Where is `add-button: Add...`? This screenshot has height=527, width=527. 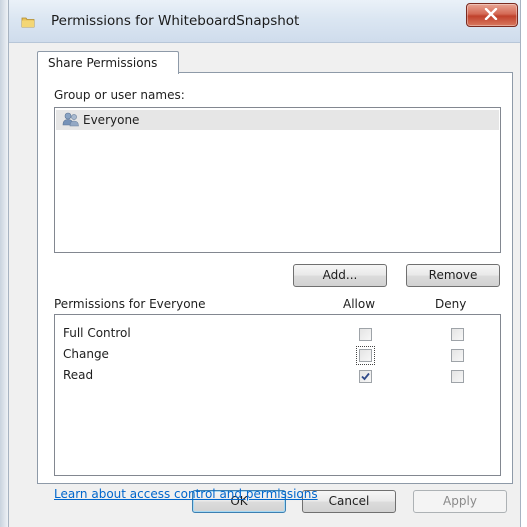
add-button: Add... is located at coordinates (340, 275).